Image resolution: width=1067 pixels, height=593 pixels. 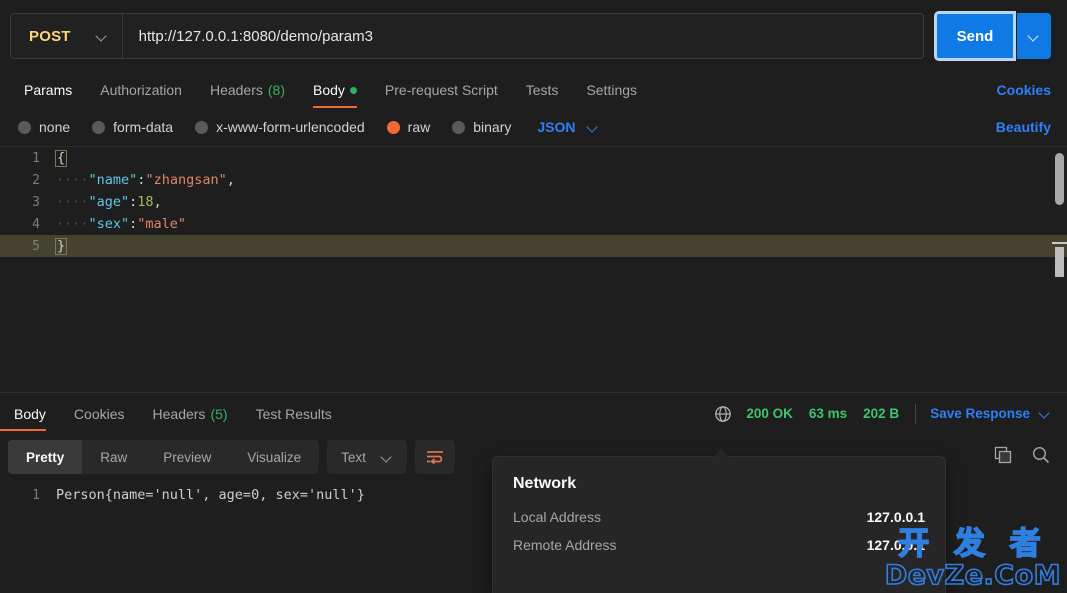 I want to click on response-time: 63 ms, so click(x=828, y=413).